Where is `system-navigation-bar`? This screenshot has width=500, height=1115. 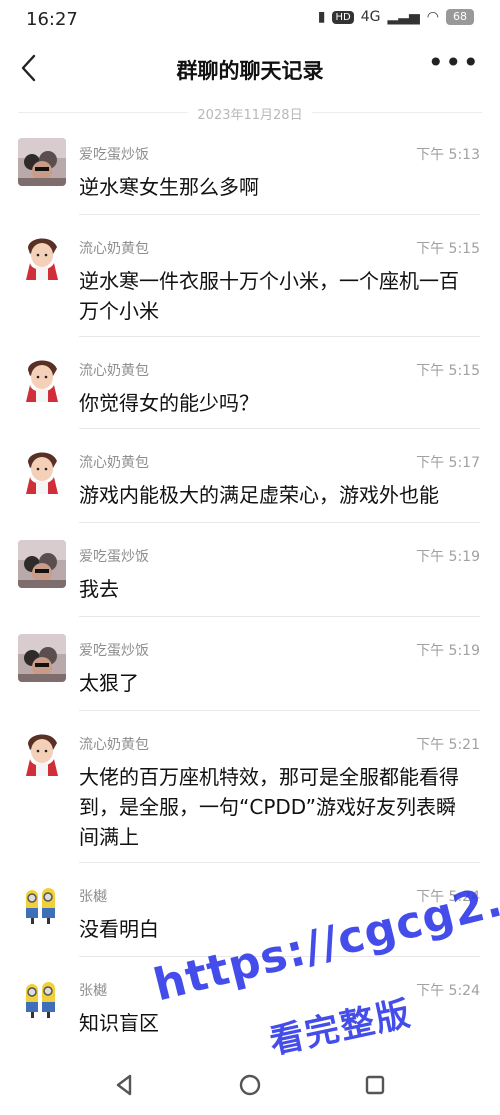 system-navigation-bar is located at coordinates (250, 1086).